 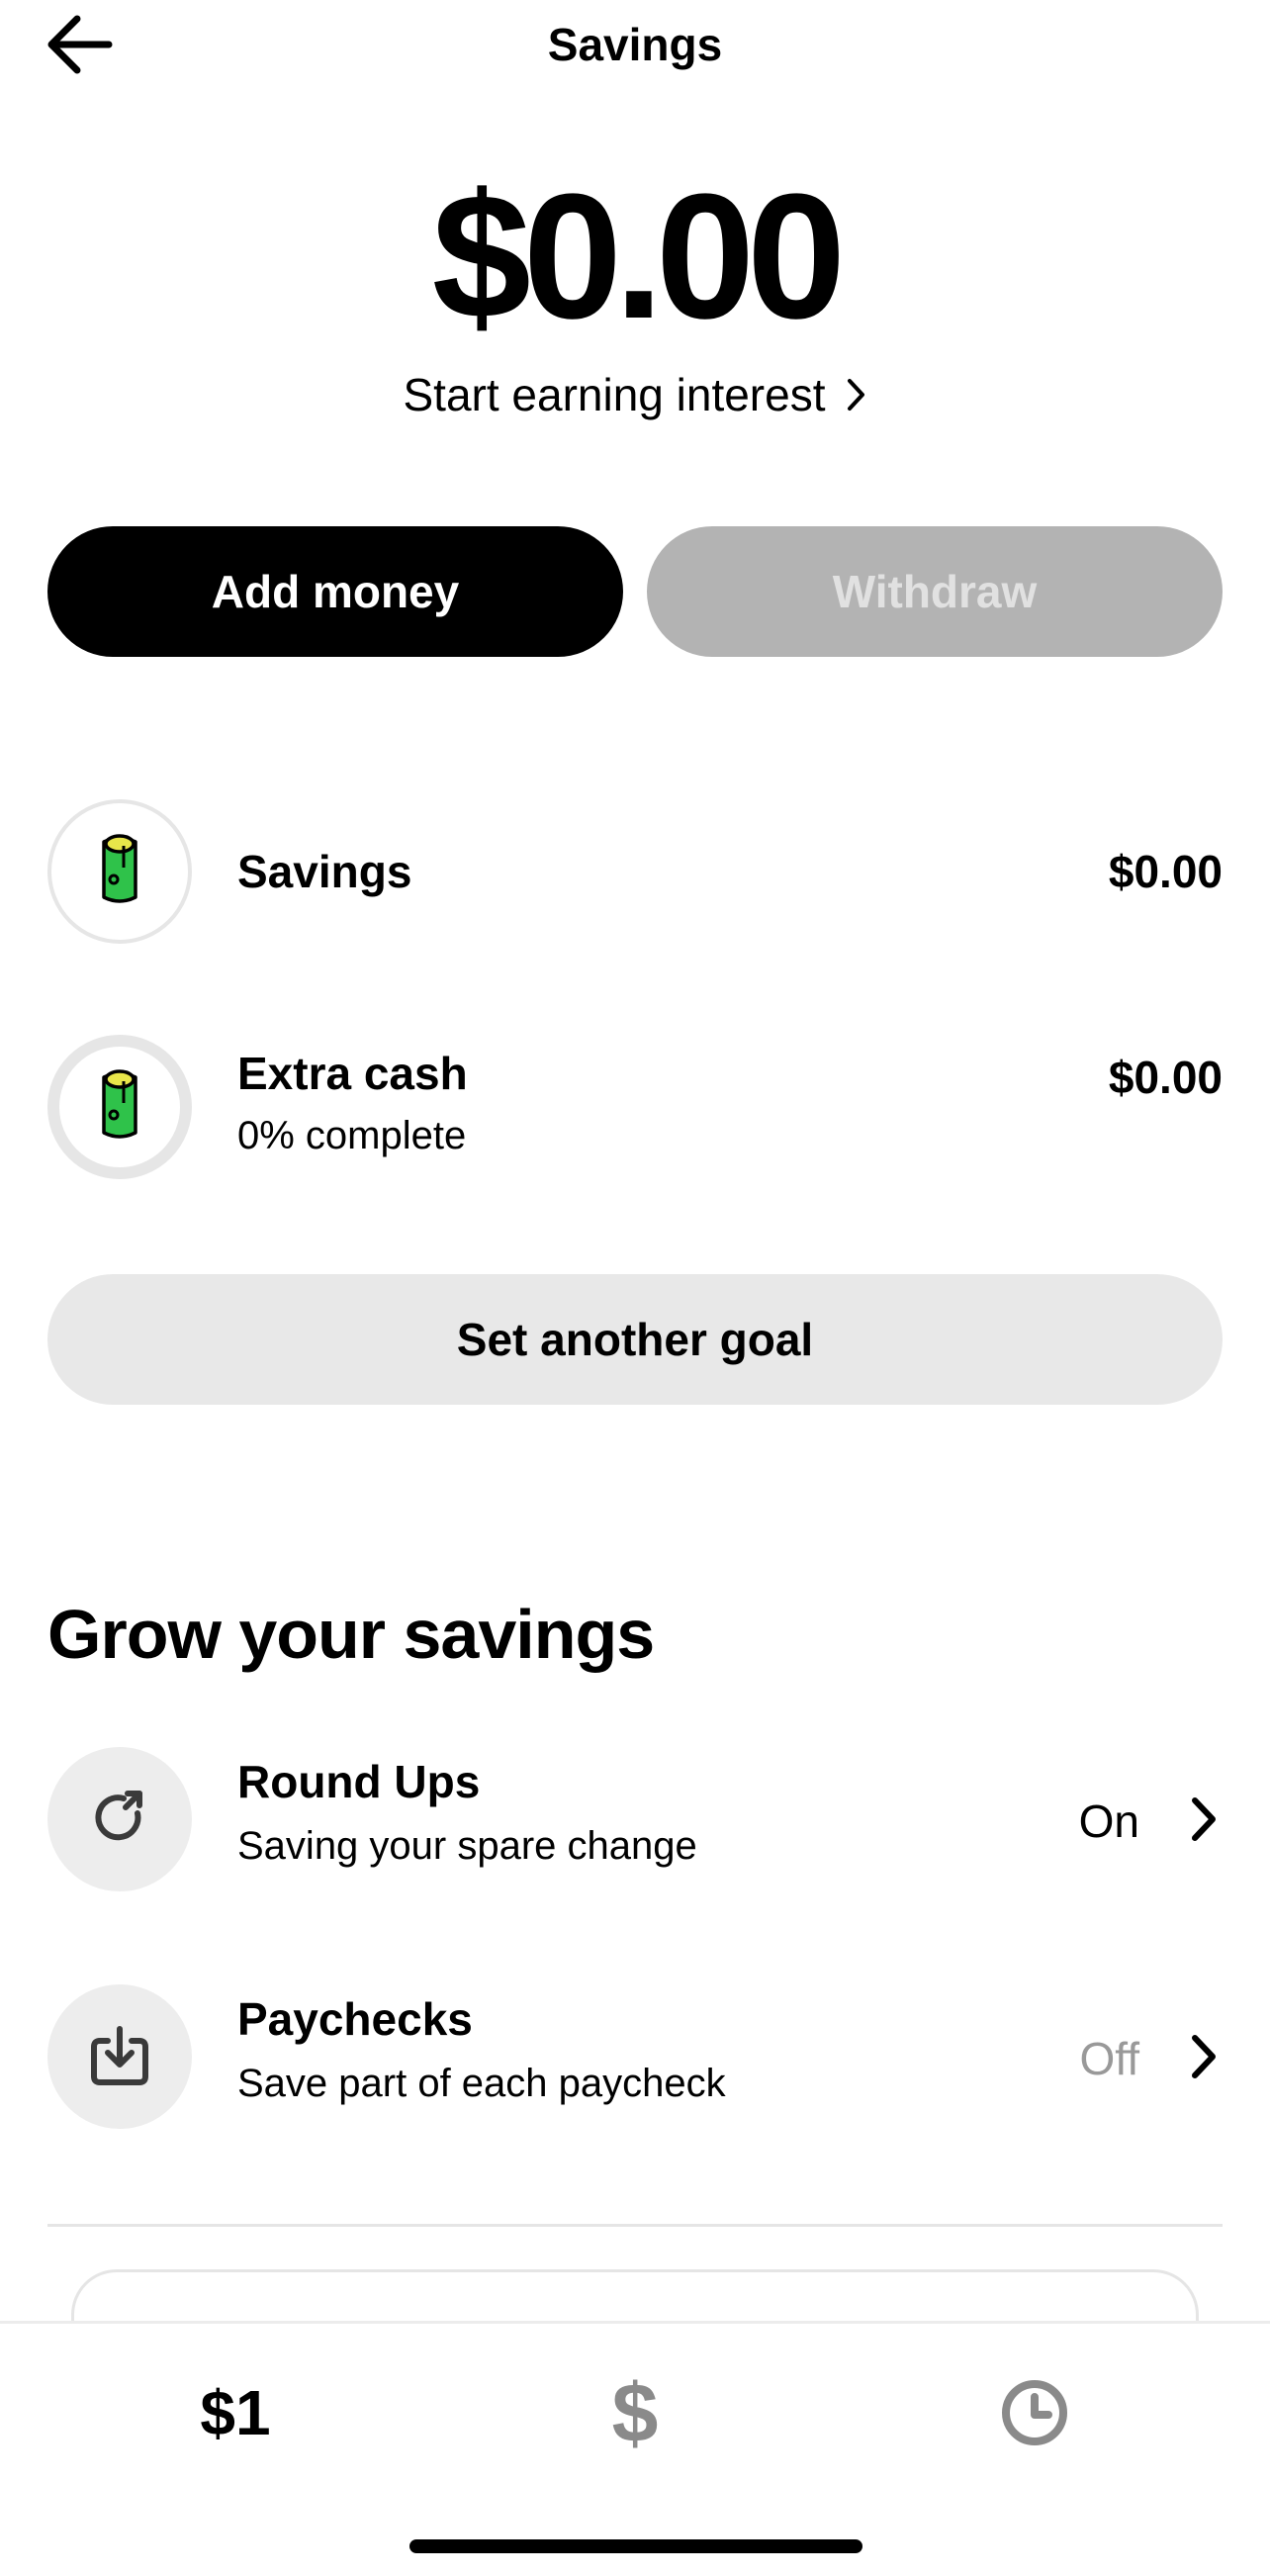 What do you see at coordinates (236, 2412) in the screenshot?
I see `nav-banking-tab: $1` at bounding box center [236, 2412].